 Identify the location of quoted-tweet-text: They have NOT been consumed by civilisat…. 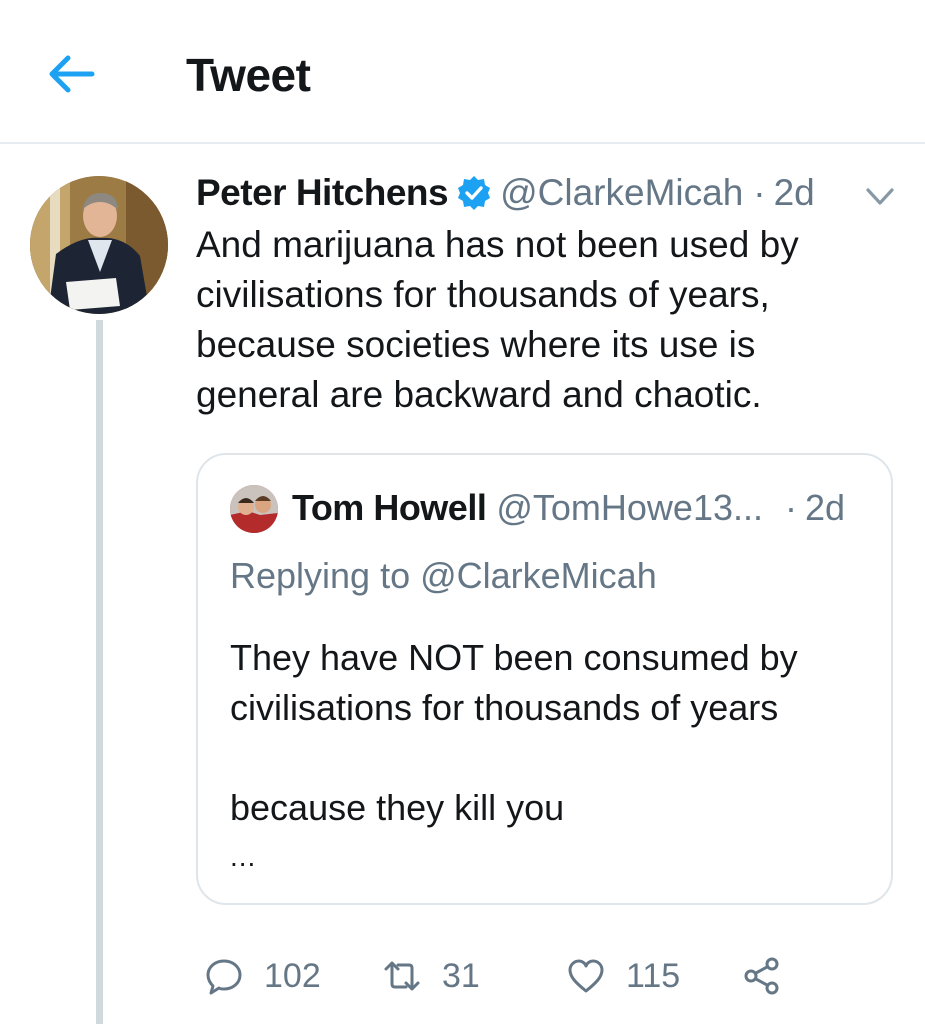
(514, 732).